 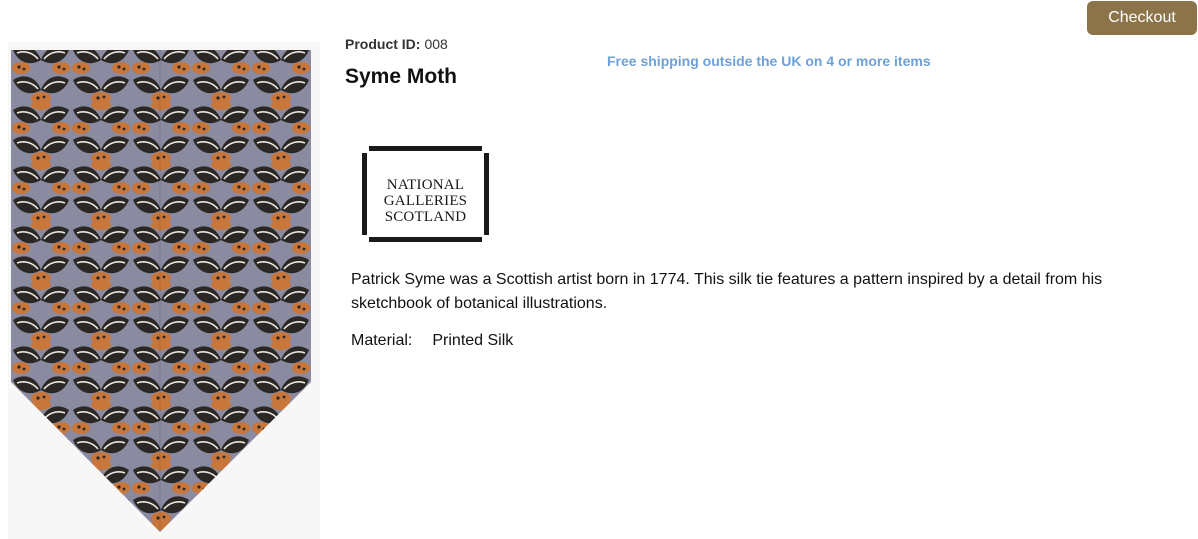 I want to click on national-galleries-scotland-logo: NATIONAL GALLERIES SCOTLAND, so click(x=425, y=194).